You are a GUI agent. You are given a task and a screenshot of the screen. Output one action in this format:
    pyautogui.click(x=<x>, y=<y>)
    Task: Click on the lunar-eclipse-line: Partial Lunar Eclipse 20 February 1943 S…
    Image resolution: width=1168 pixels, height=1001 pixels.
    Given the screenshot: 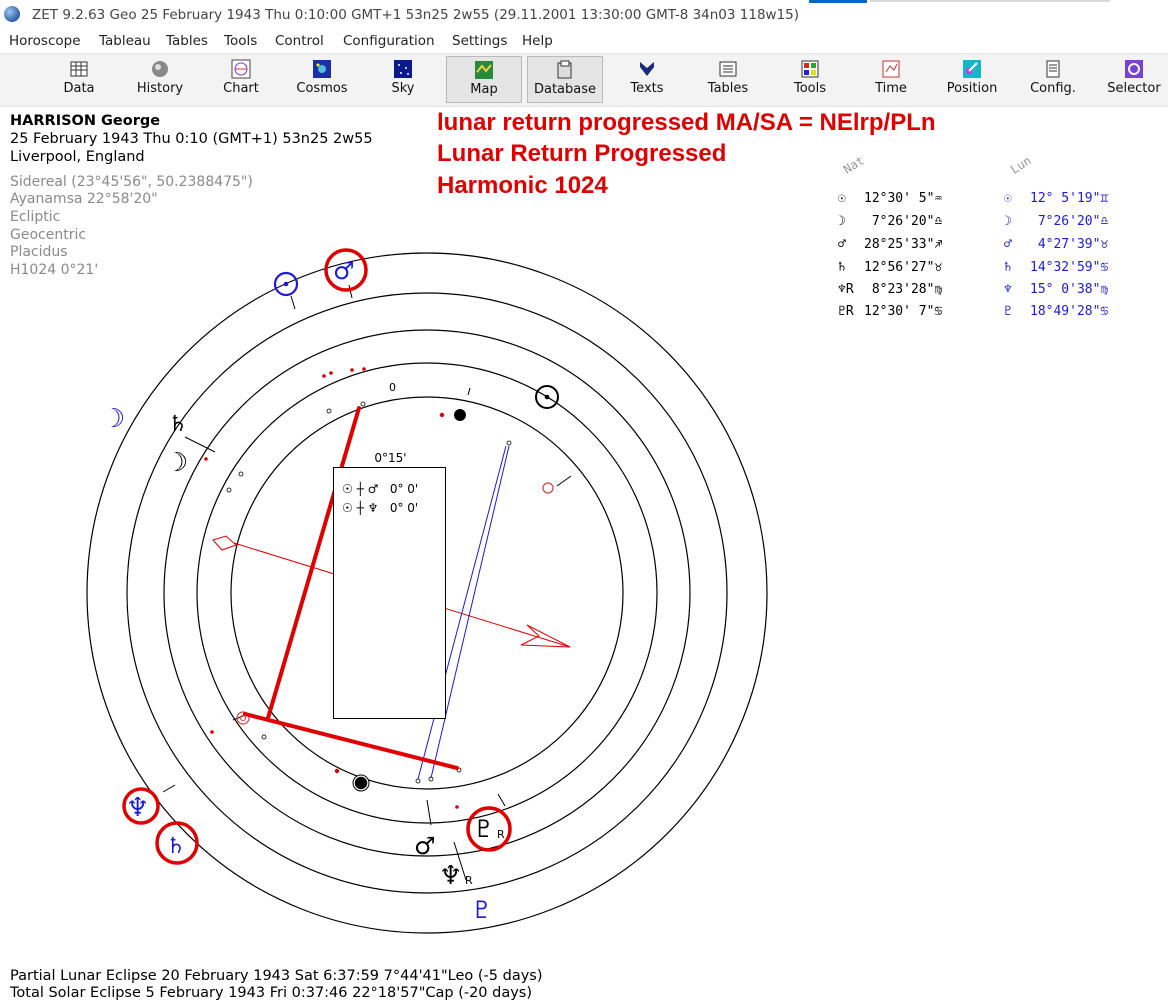 What is the action you would take?
    pyautogui.click(x=276, y=976)
    